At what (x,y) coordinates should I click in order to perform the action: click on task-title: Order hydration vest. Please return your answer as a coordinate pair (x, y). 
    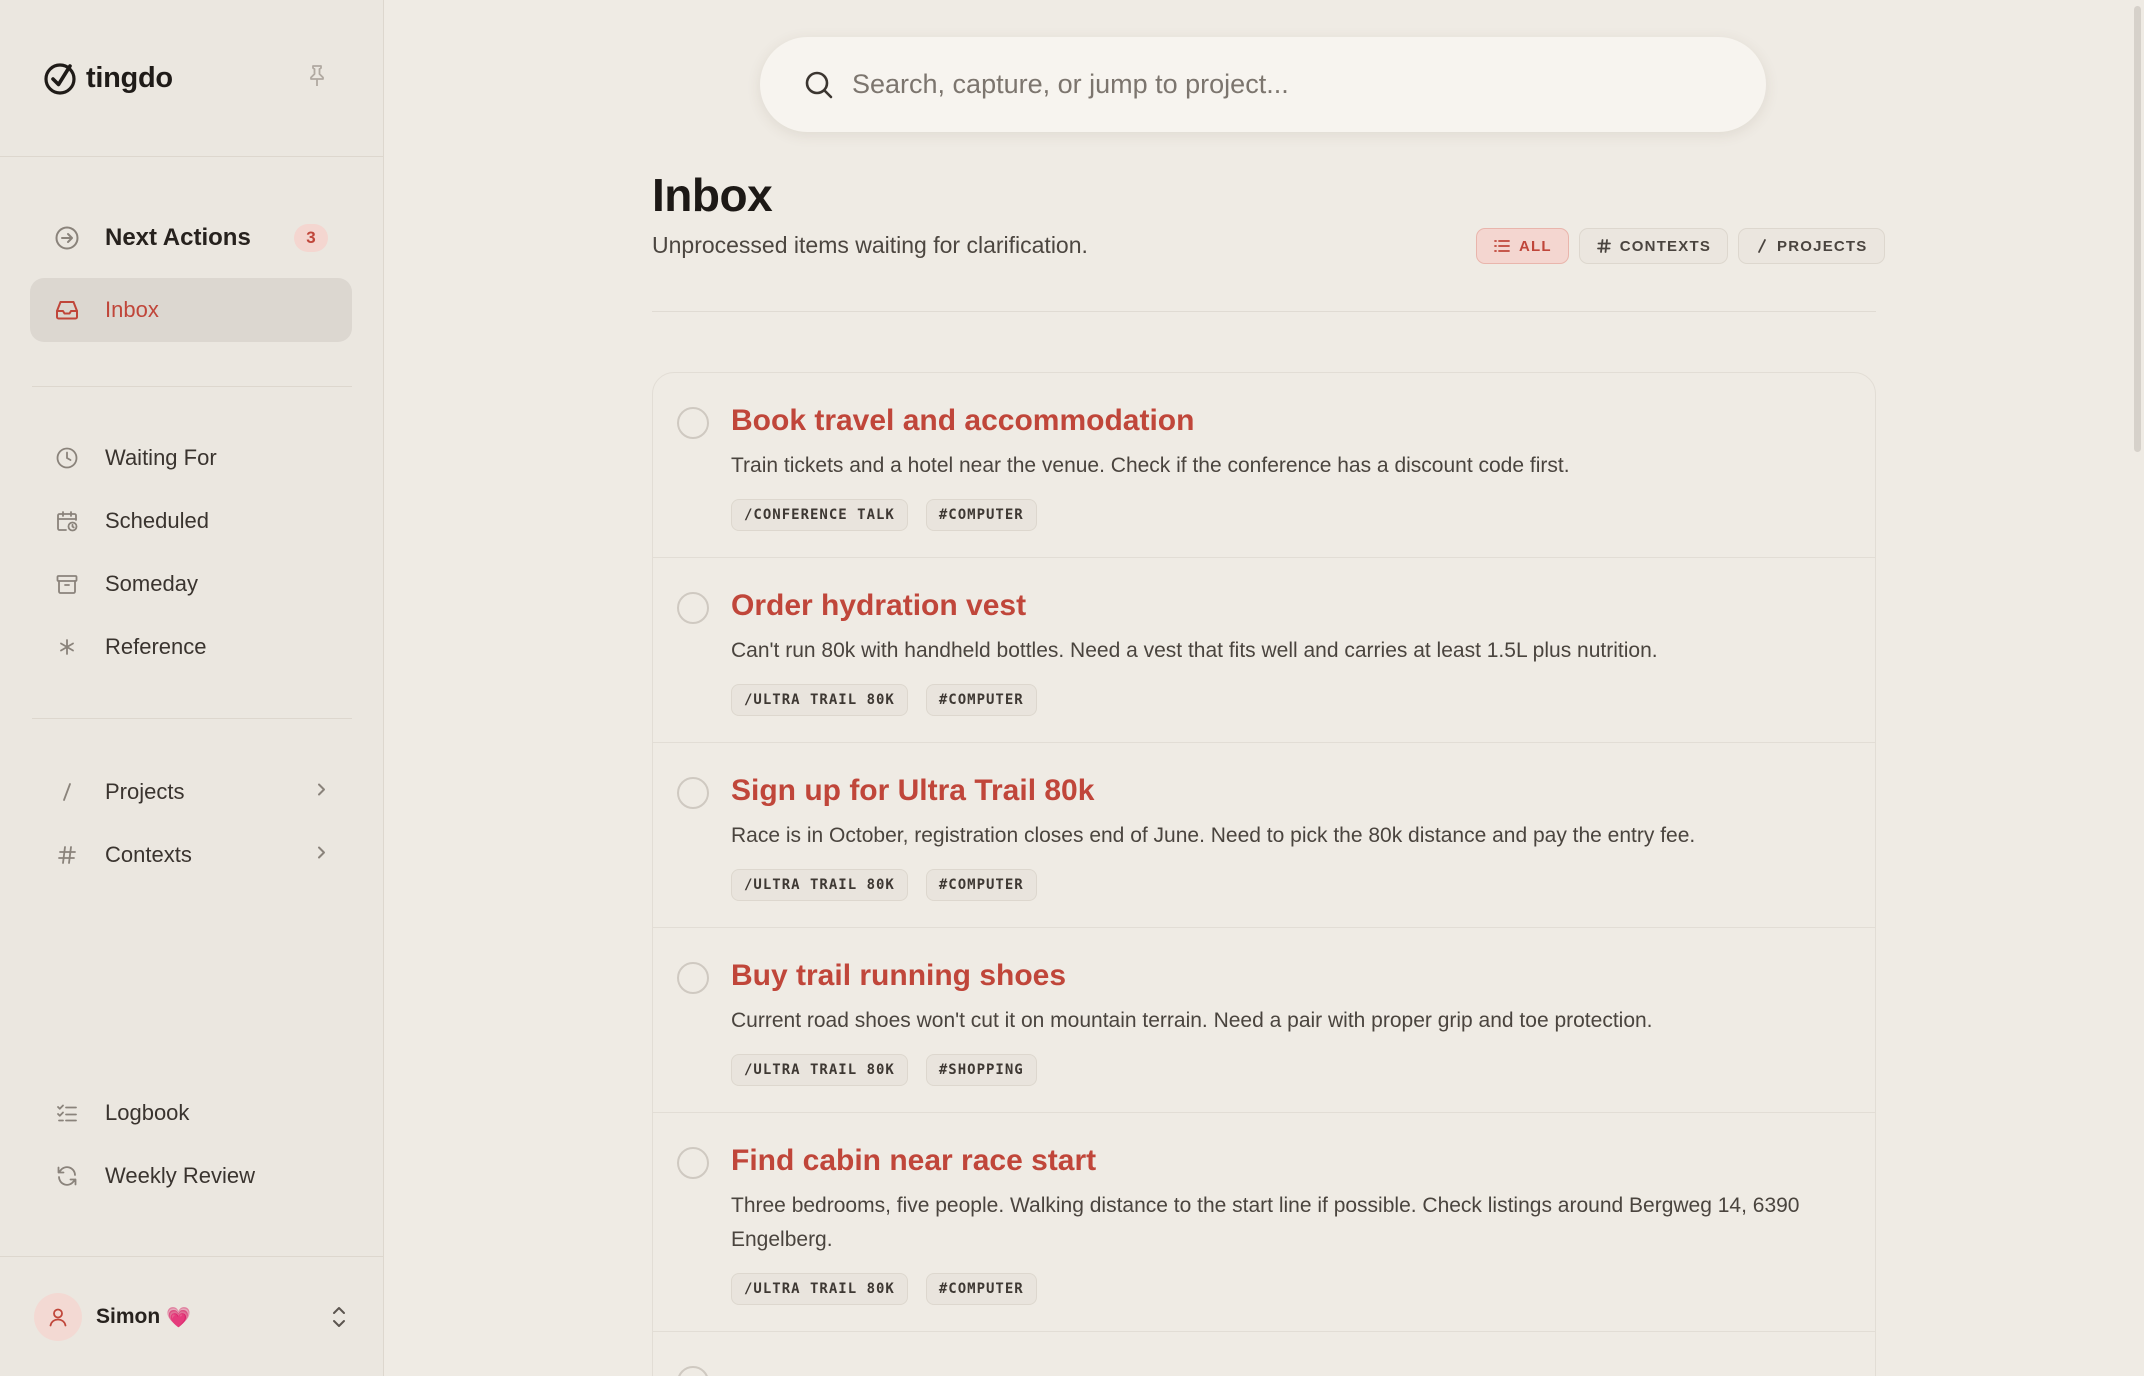
    Looking at the image, I should click on (1283, 606).